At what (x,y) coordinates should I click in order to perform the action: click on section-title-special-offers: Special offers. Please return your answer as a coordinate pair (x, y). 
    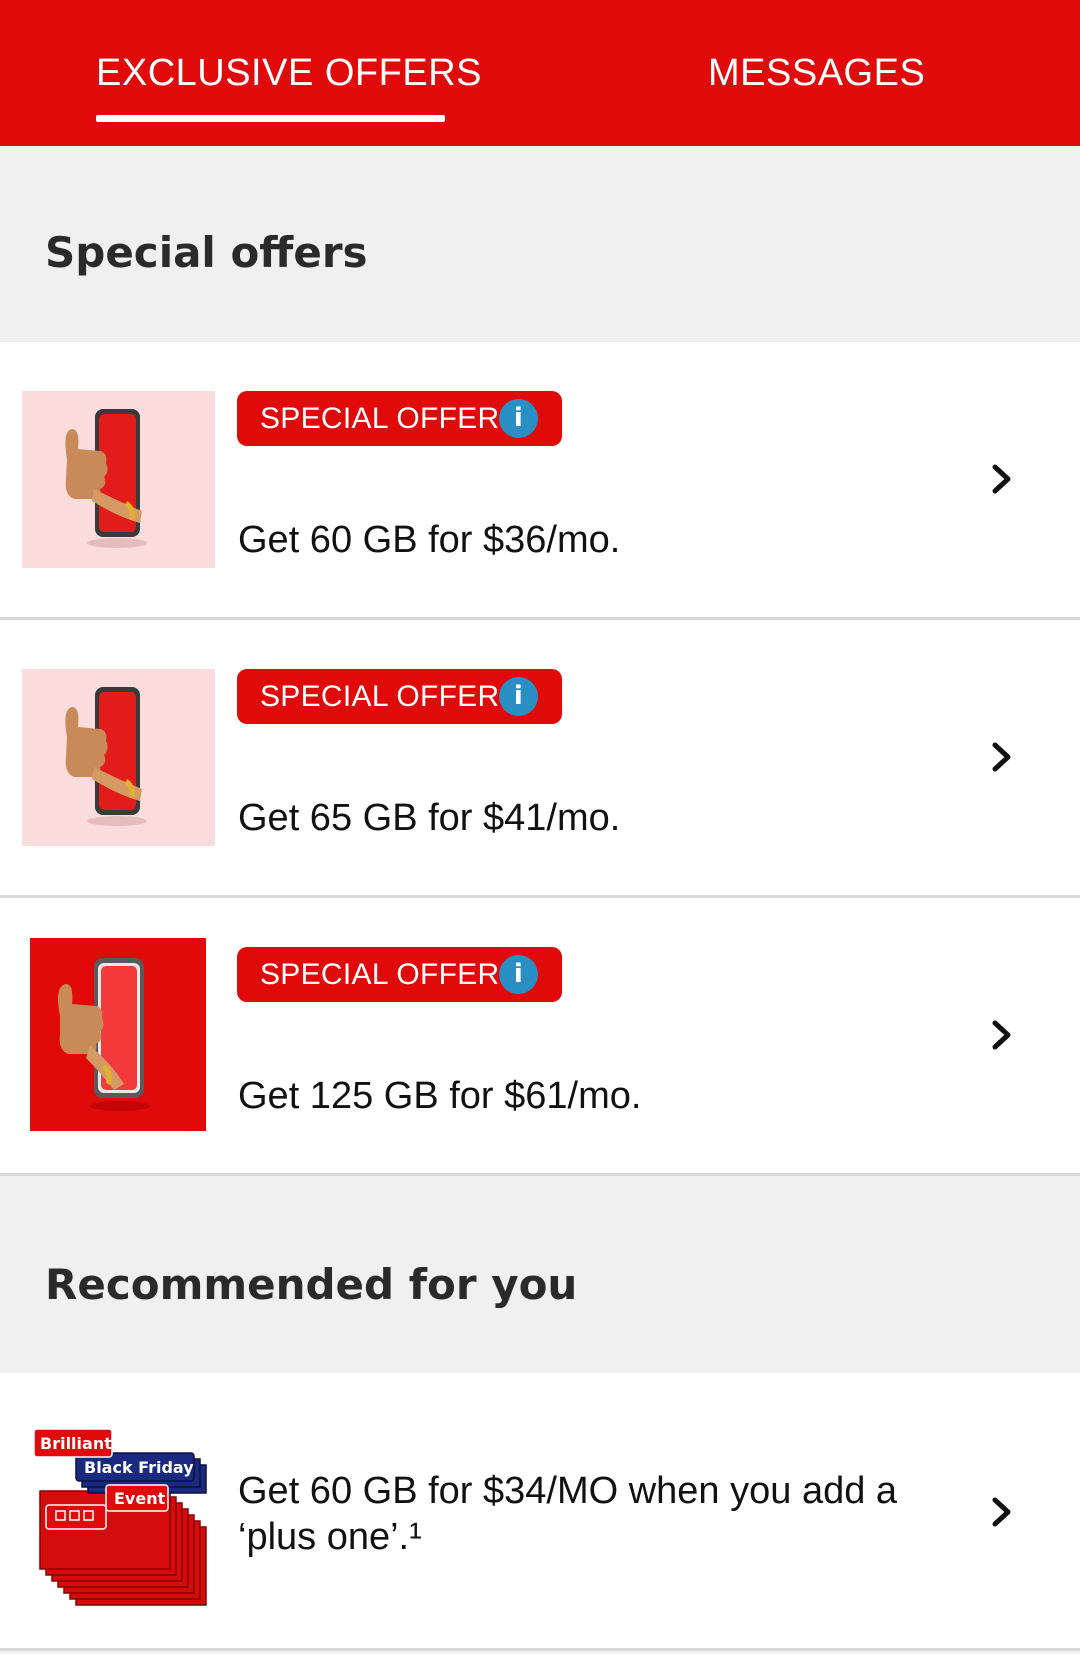
    Looking at the image, I should click on (206, 252).